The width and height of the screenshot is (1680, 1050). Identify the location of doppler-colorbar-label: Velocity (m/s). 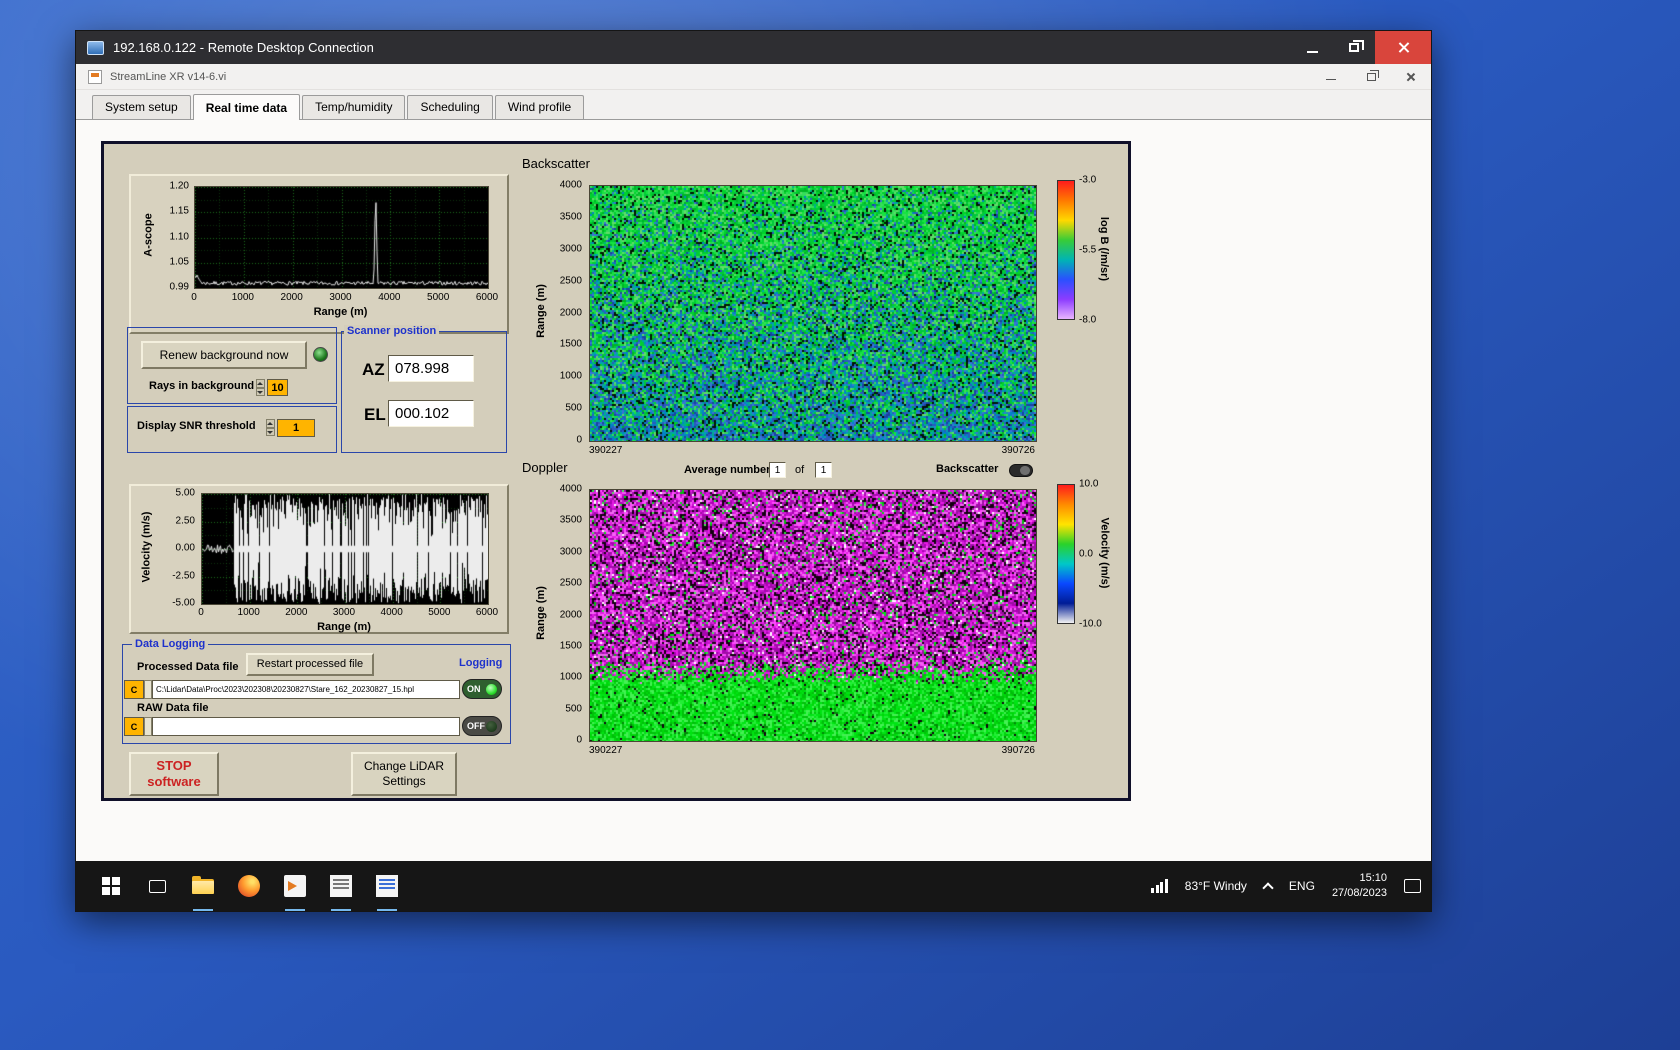
(1104, 553).